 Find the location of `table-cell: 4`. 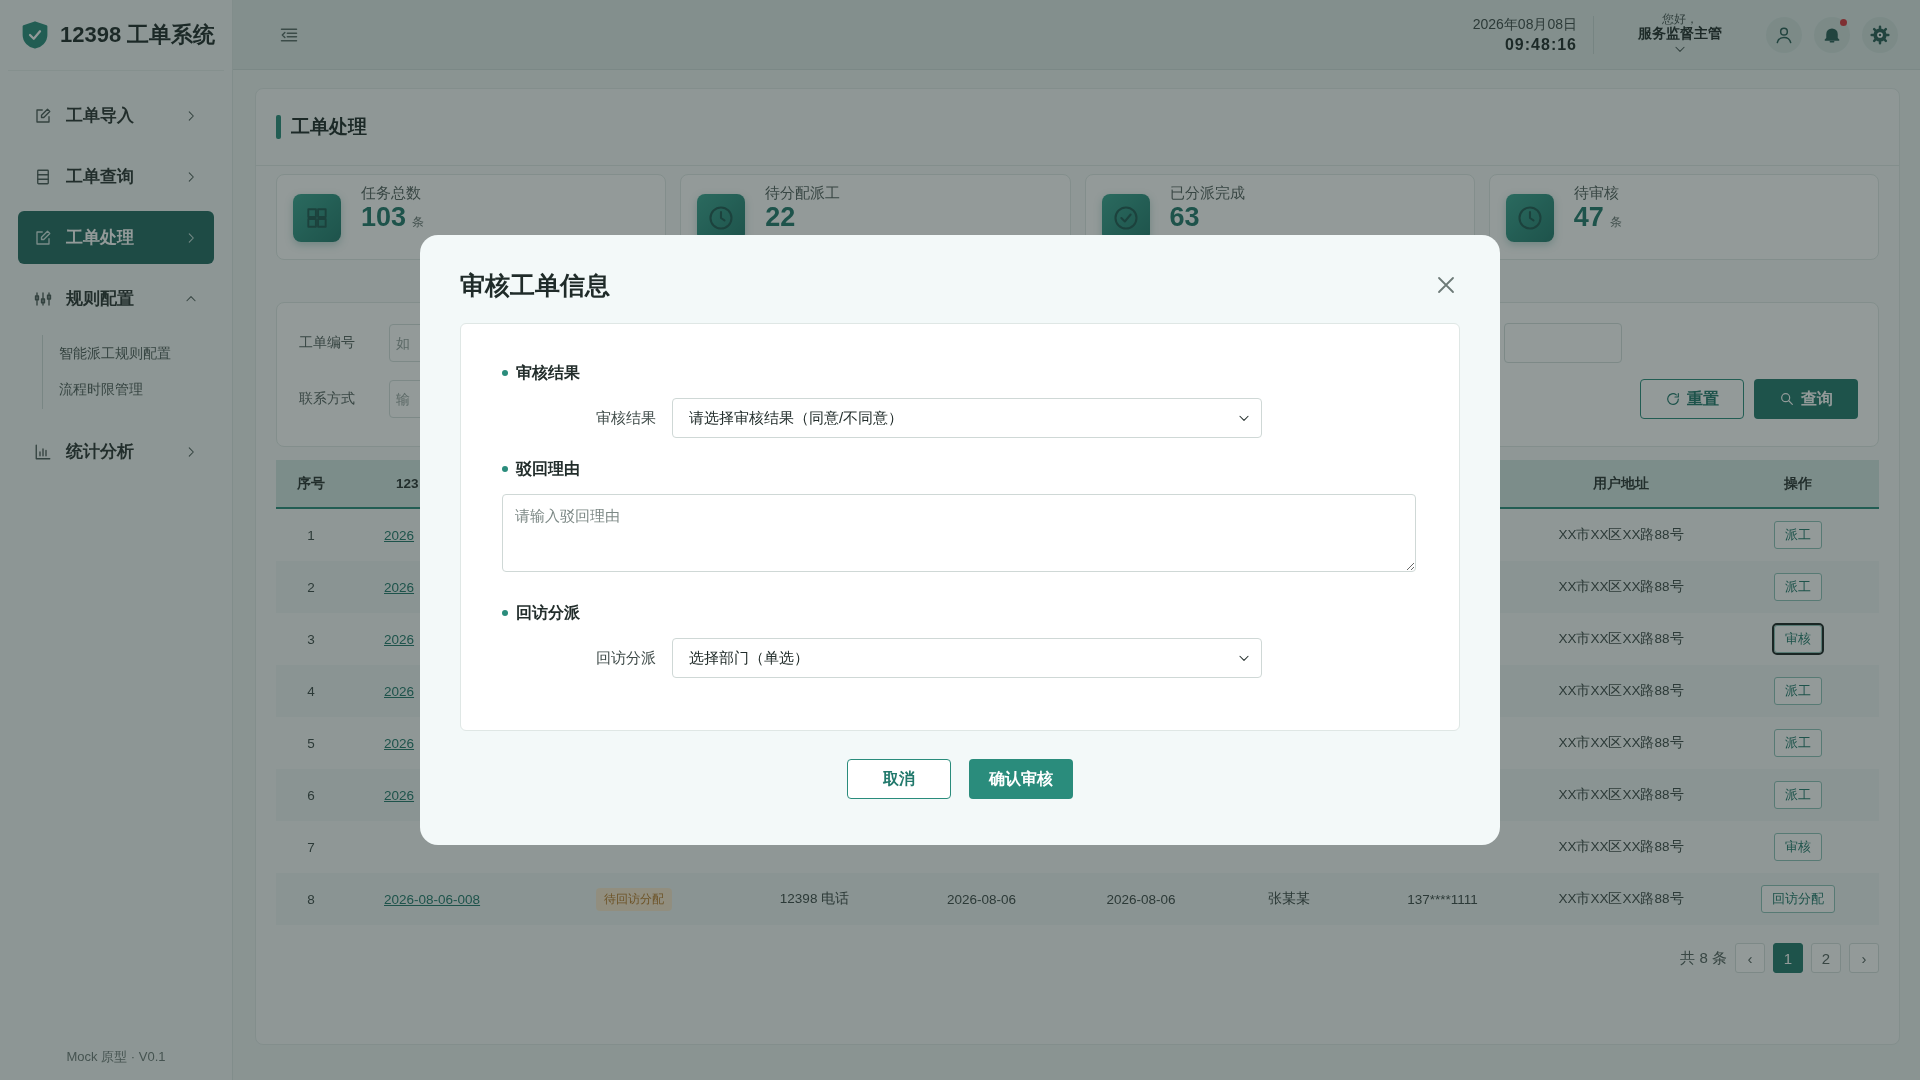

table-cell: 4 is located at coordinates (311, 691).